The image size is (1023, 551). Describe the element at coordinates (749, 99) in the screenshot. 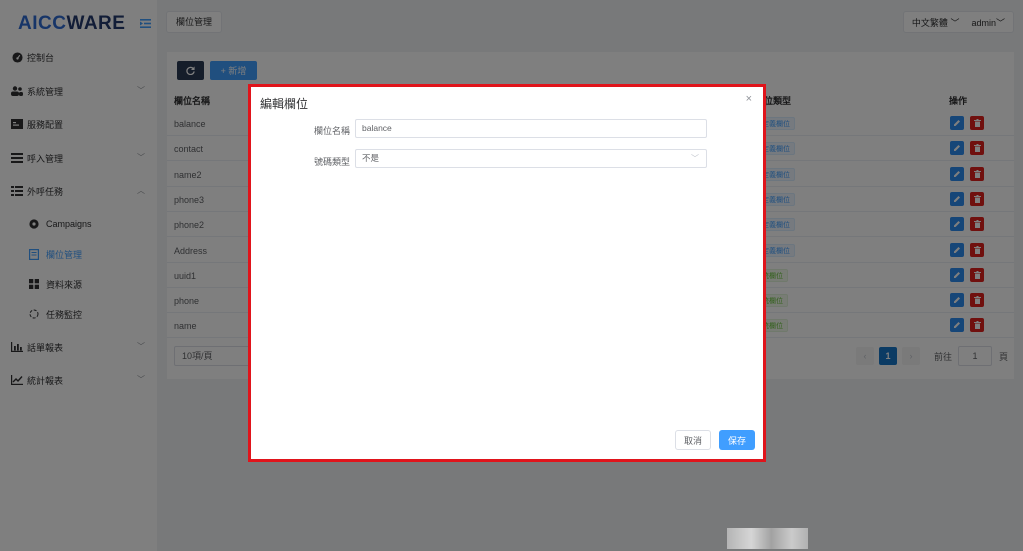

I see `close-icon: ×` at that location.